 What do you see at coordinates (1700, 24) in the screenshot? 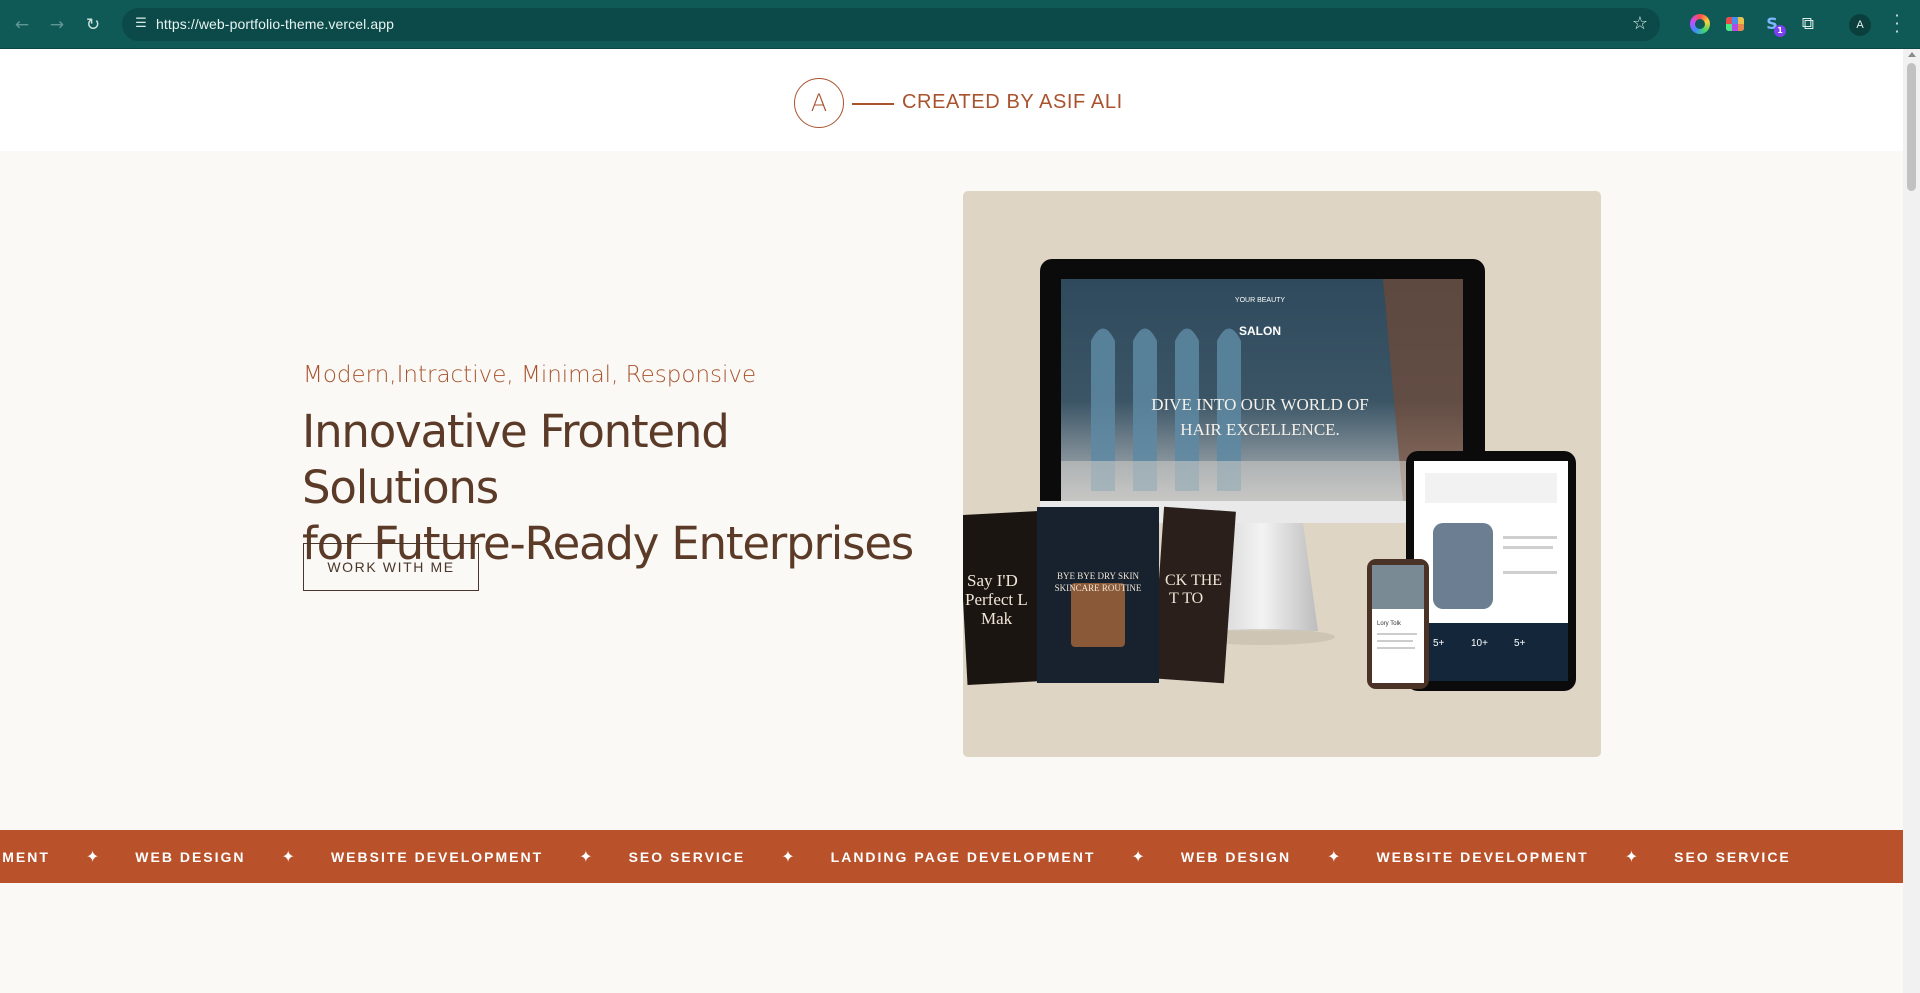
I see `color-extension-icon` at bounding box center [1700, 24].